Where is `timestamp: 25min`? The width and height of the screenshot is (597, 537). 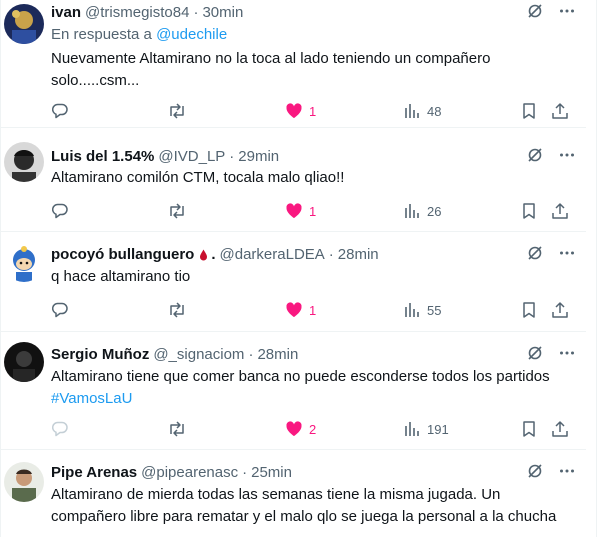 timestamp: 25min is located at coordinates (271, 472).